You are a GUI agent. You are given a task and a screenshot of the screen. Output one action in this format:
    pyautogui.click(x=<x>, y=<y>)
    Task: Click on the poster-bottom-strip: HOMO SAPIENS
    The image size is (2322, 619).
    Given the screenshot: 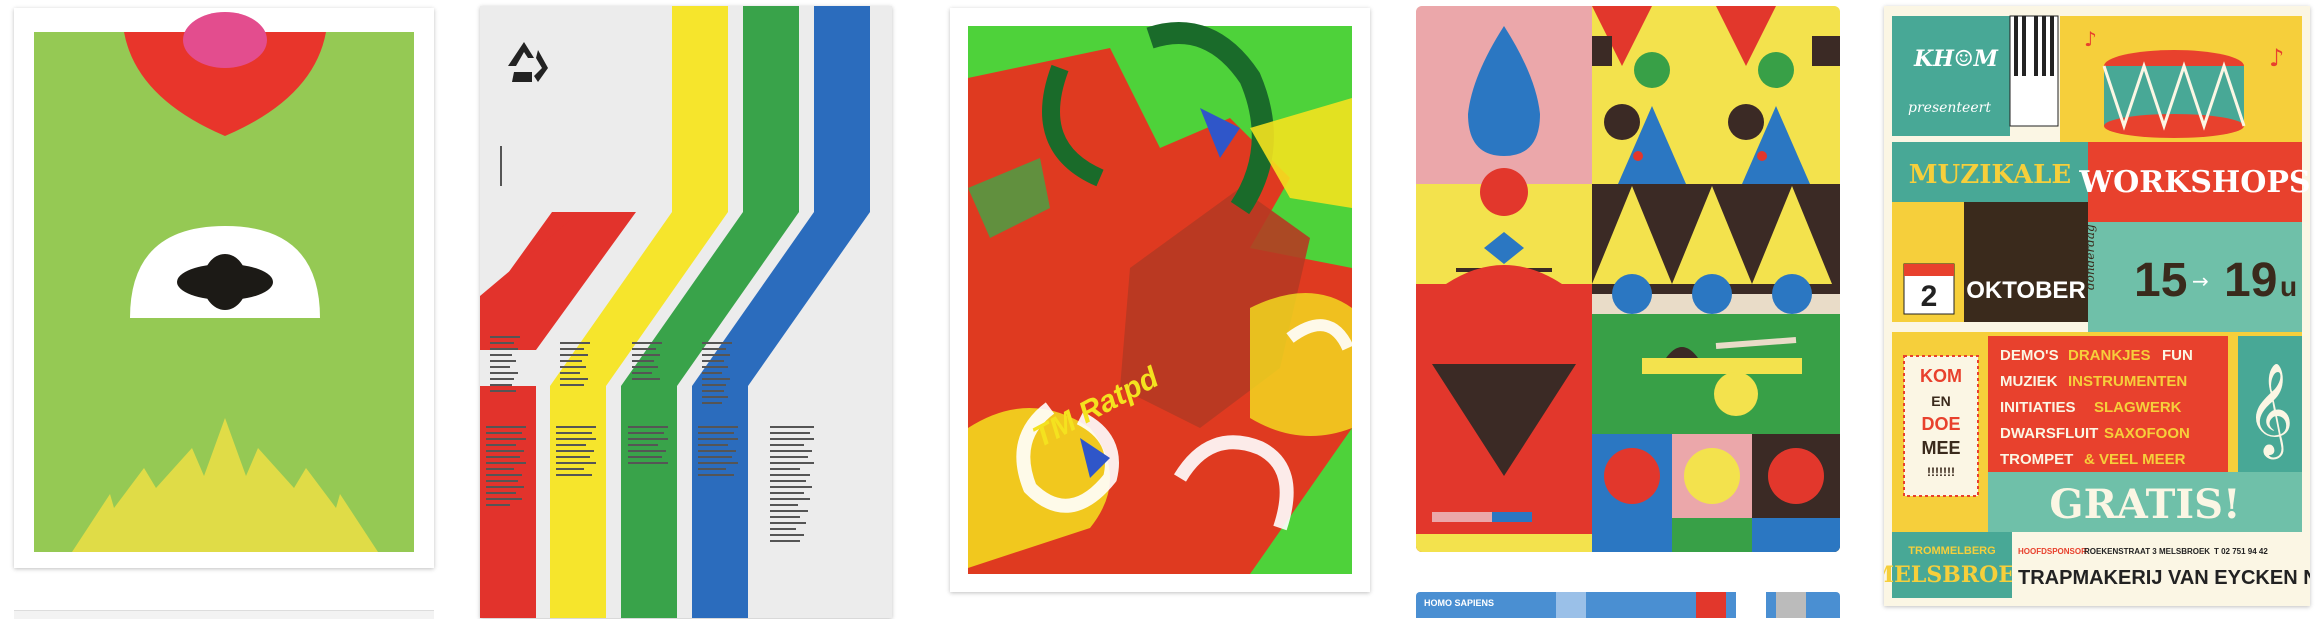 What is the action you would take?
    pyautogui.click(x=1628, y=605)
    